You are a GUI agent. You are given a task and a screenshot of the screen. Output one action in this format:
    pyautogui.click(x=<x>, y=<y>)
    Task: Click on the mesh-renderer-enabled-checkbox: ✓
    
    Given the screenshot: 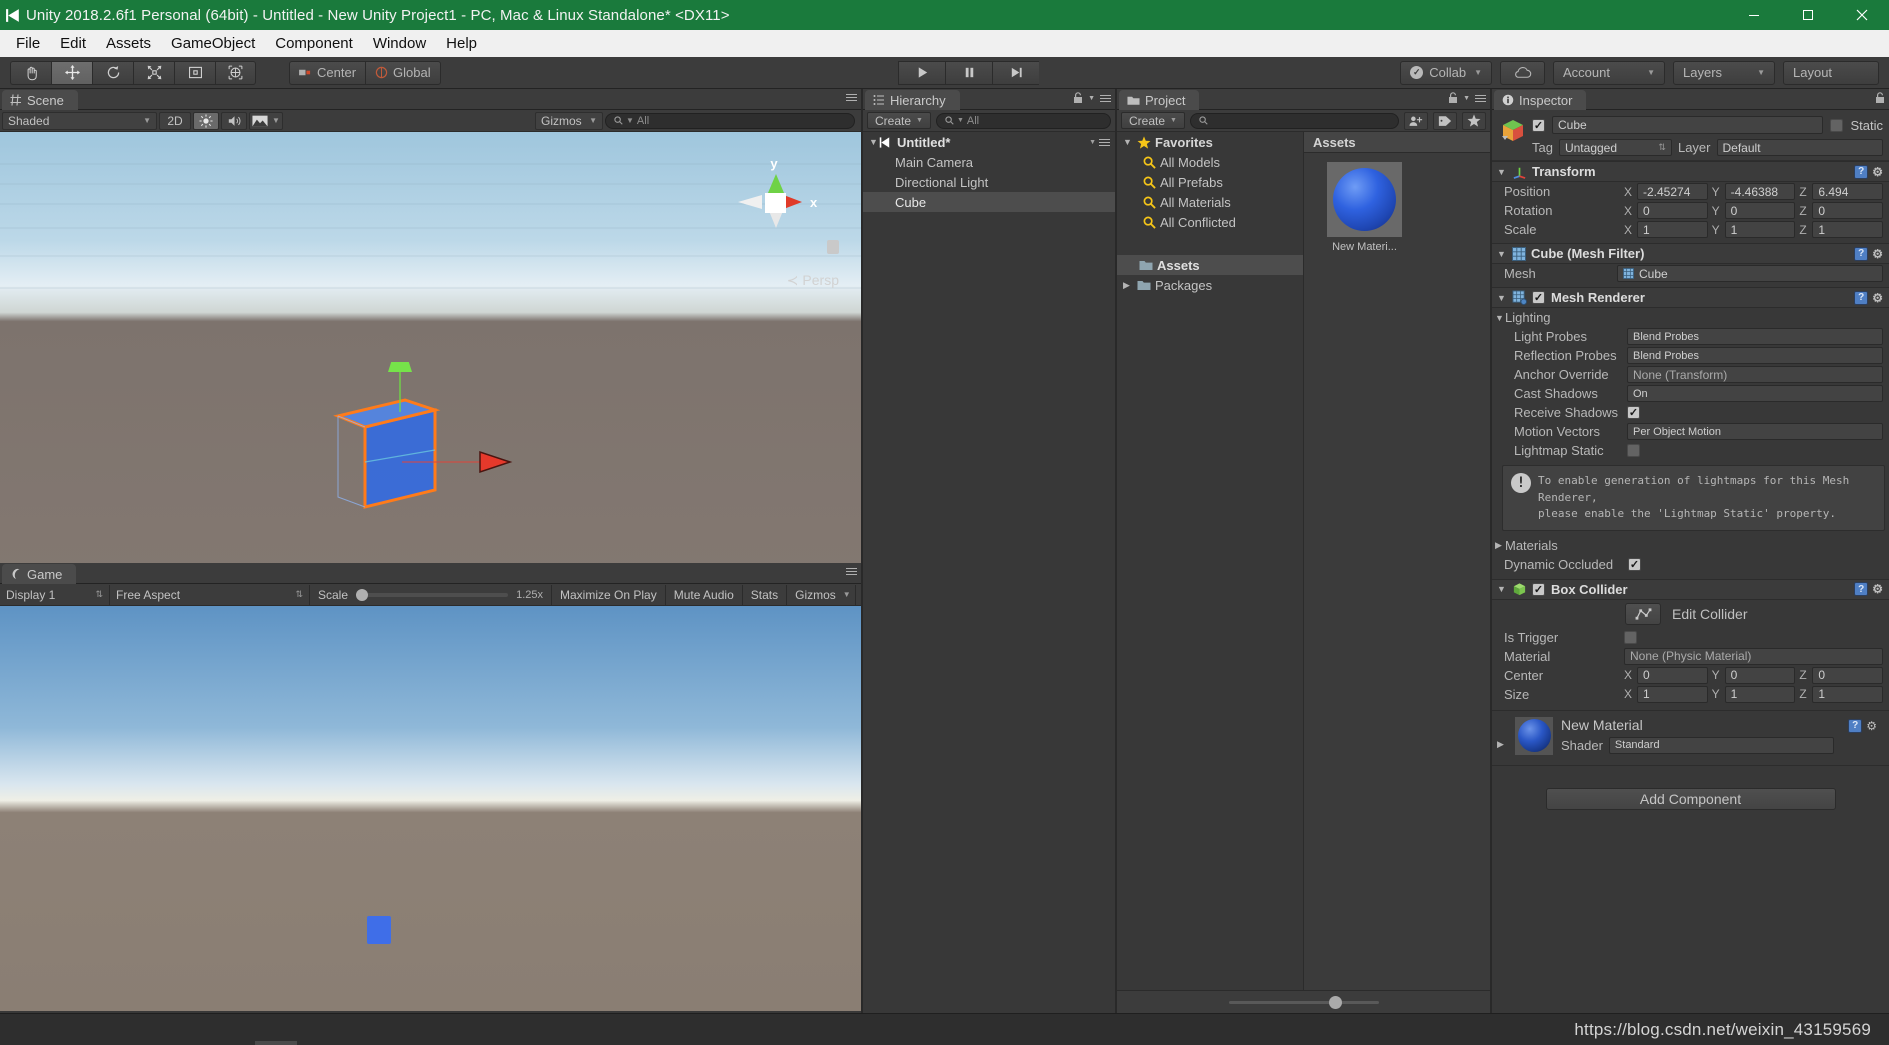 What is the action you would take?
    pyautogui.click(x=1538, y=297)
    